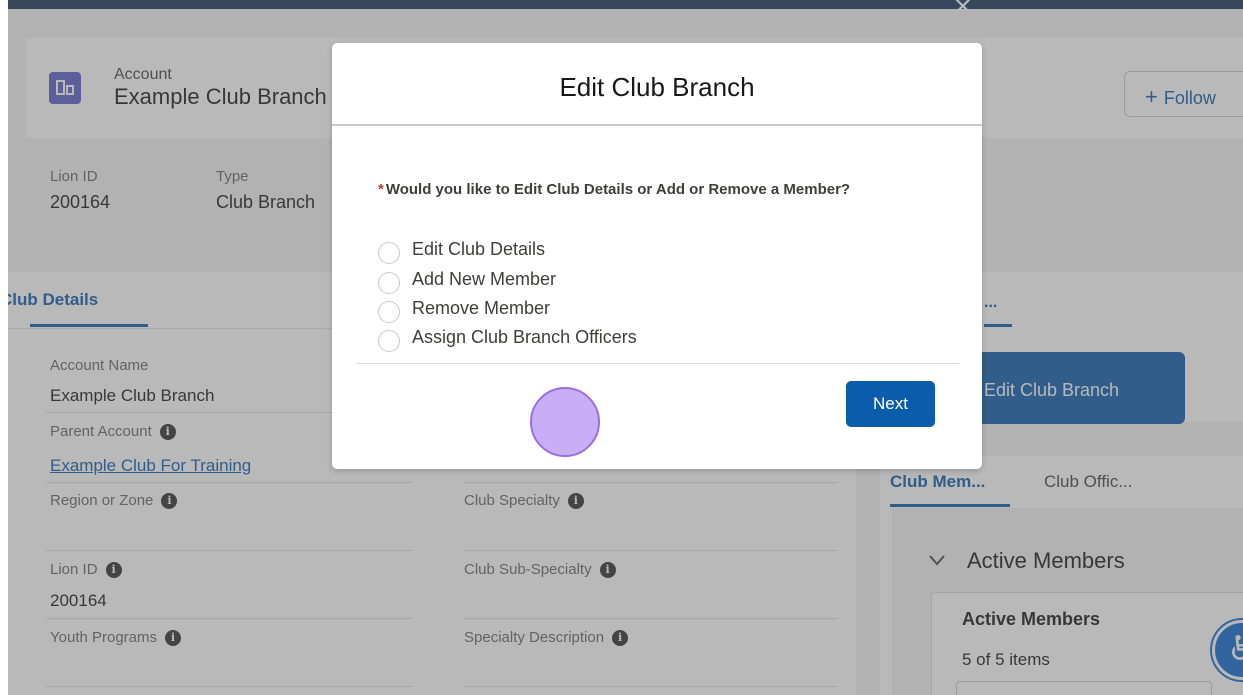 This screenshot has width=1243, height=695. I want to click on modal-title: Edit Club Branch, so click(657, 87).